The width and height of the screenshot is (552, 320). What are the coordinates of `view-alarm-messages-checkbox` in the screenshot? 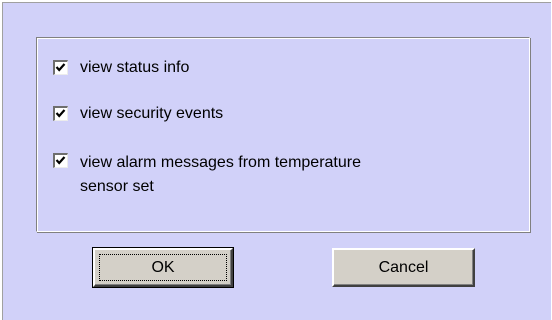 It's located at (60, 160).